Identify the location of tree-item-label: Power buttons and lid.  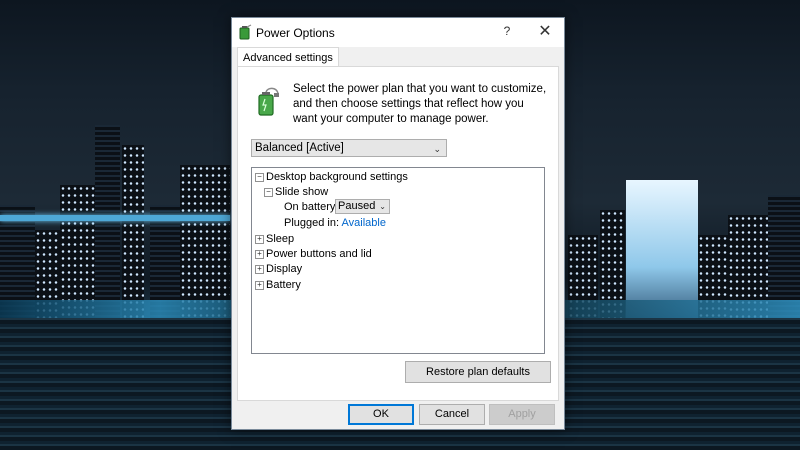
(319, 254).